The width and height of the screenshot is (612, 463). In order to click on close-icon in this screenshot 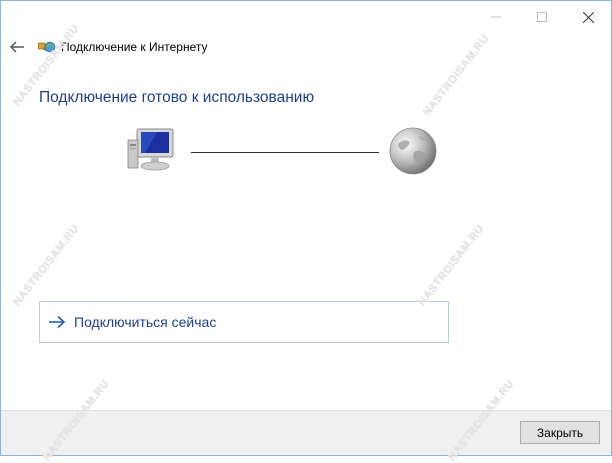, I will do `click(588, 17)`.